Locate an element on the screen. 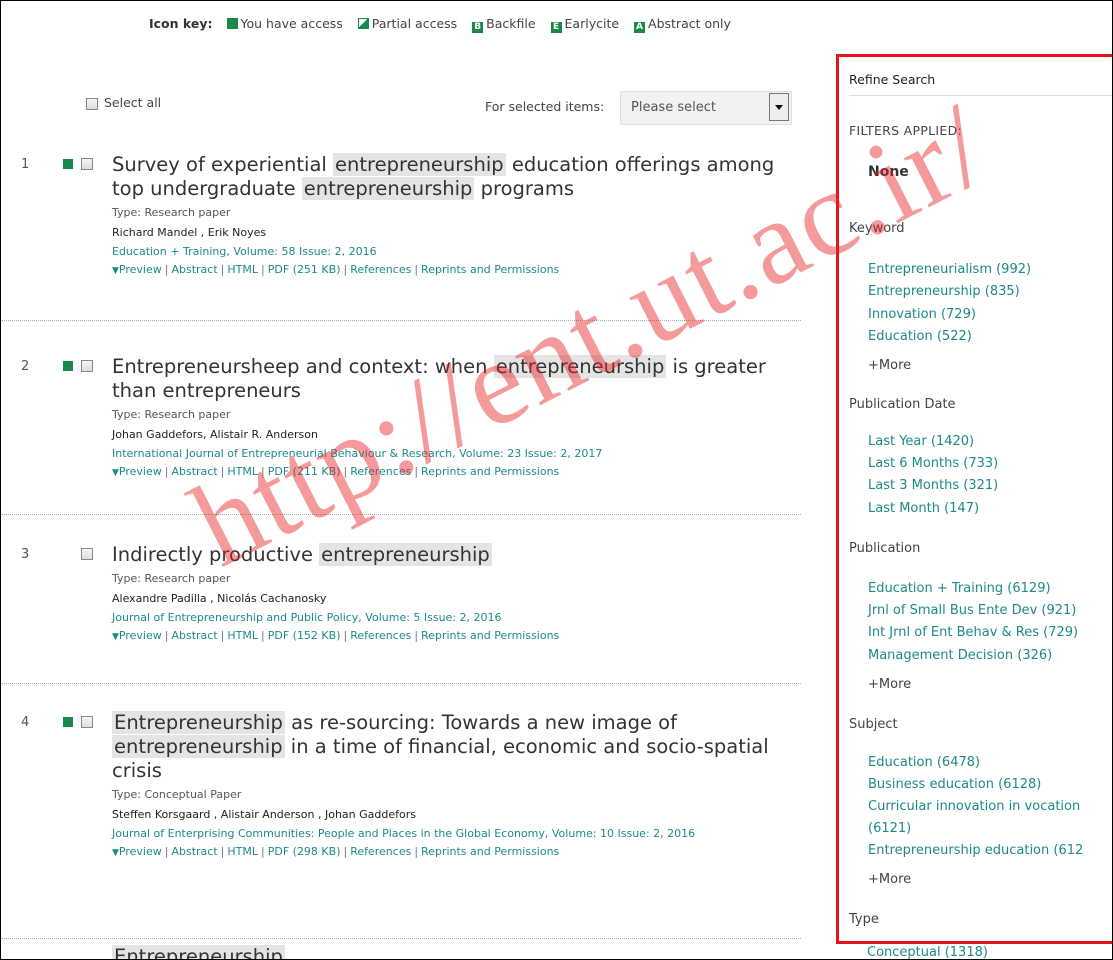 This screenshot has height=960, width=1113. filters-applied-label: FILTERS APPLIED: is located at coordinates (906, 130).